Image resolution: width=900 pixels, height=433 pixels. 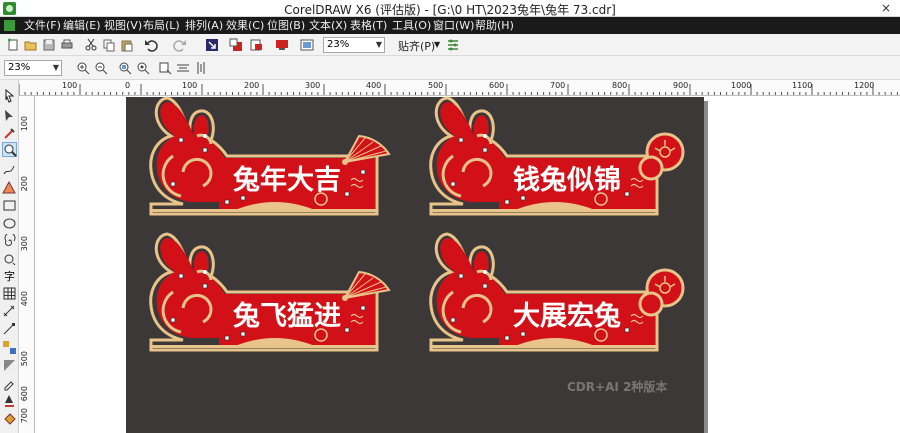 What do you see at coordinates (24, 299) in the screenshot?
I see `ruler-label: 400` at bounding box center [24, 299].